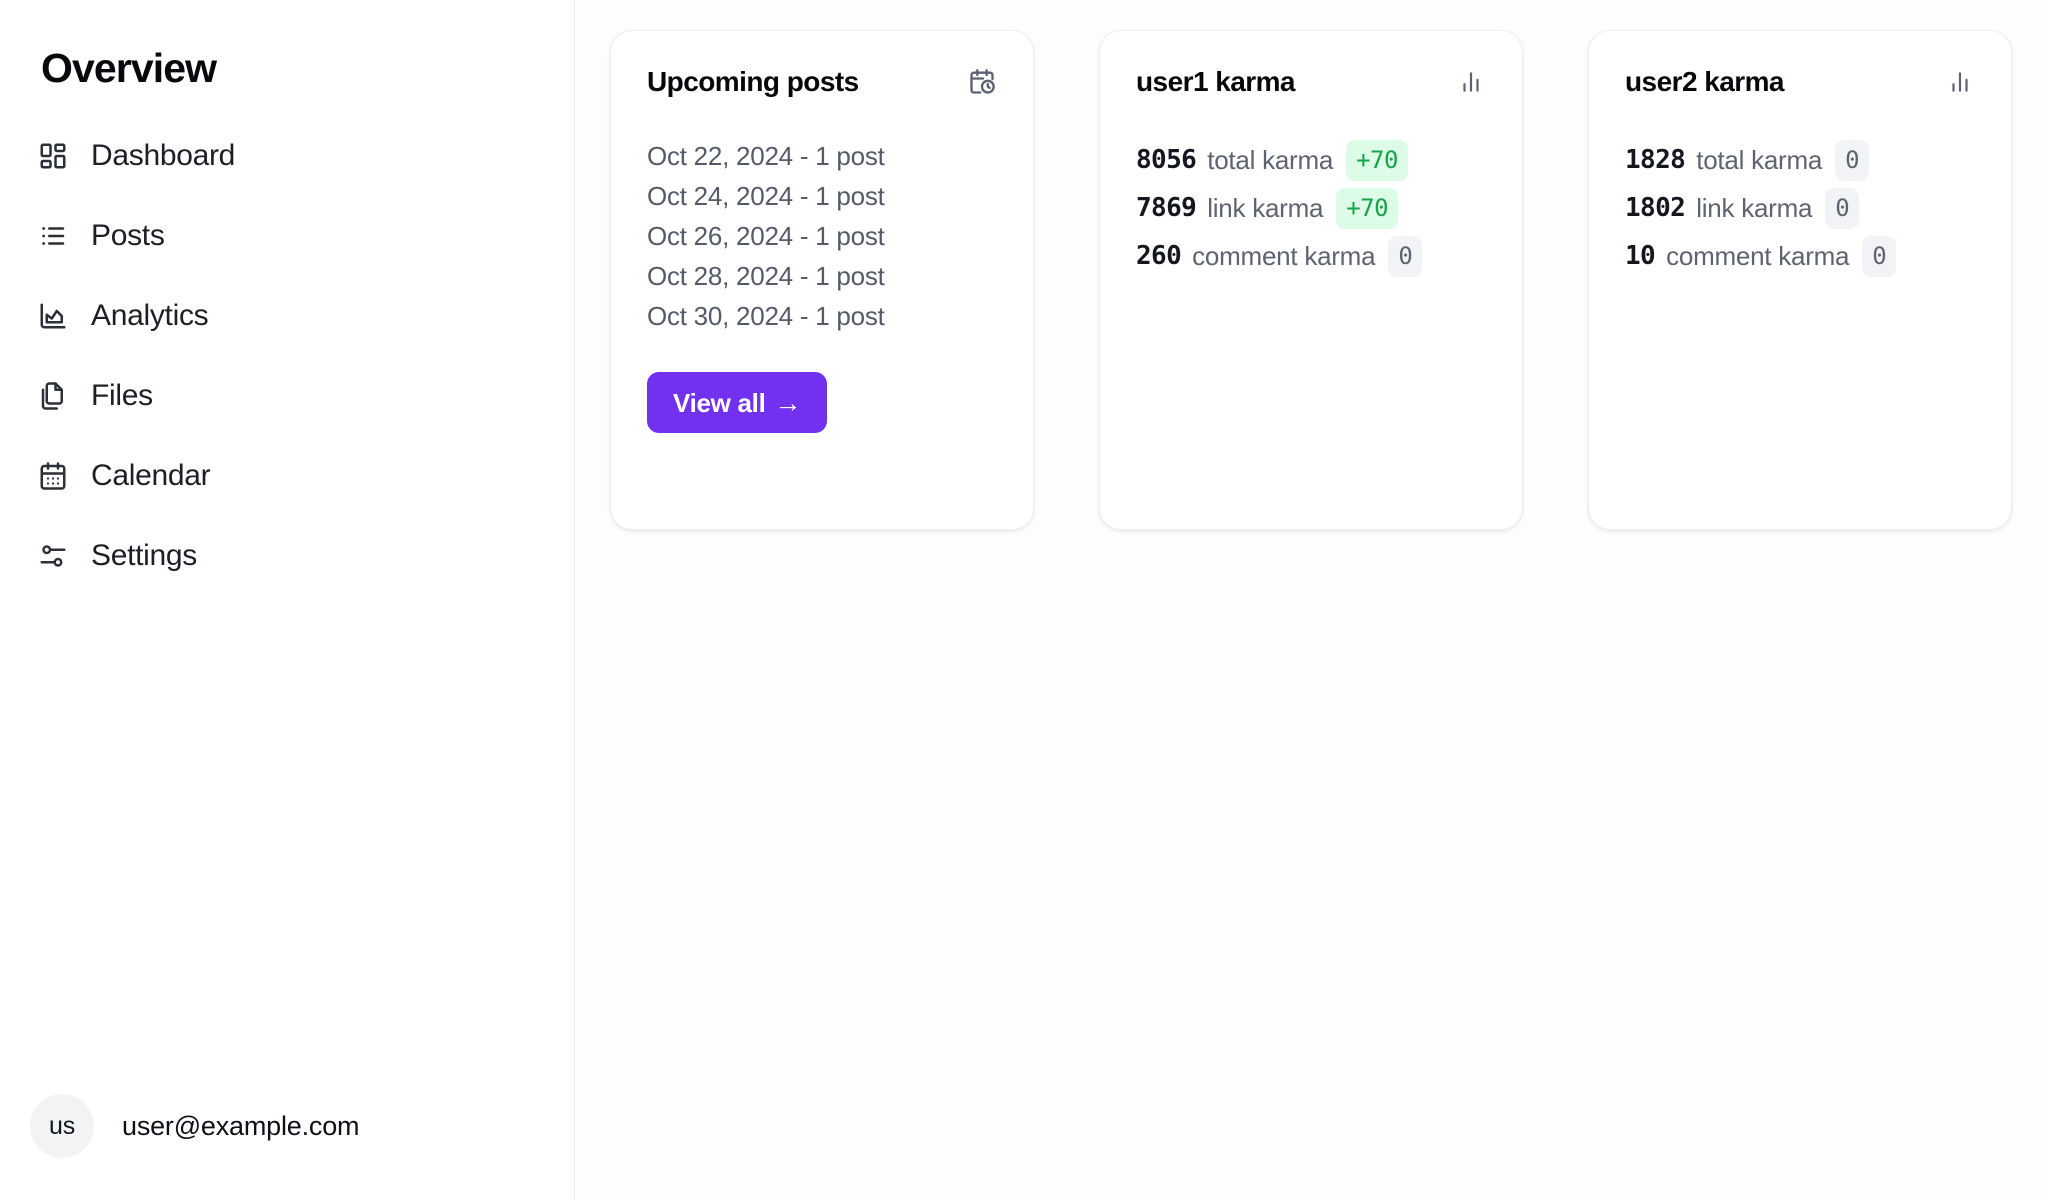 The height and width of the screenshot is (1200, 2048). What do you see at coordinates (1311, 82) in the screenshot?
I see `card-header: user1 karma` at bounding box center [1311, 82].